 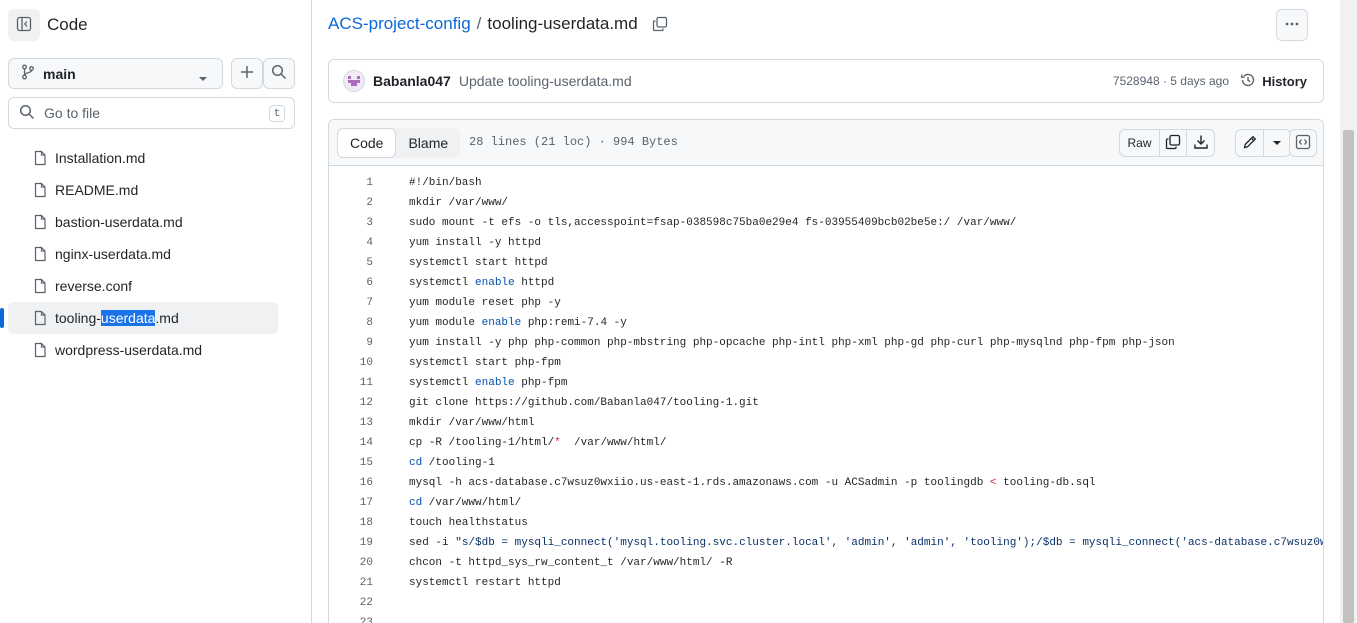 I want to click on code-token: tooling-db.sql, so click(x=1046, y=483).